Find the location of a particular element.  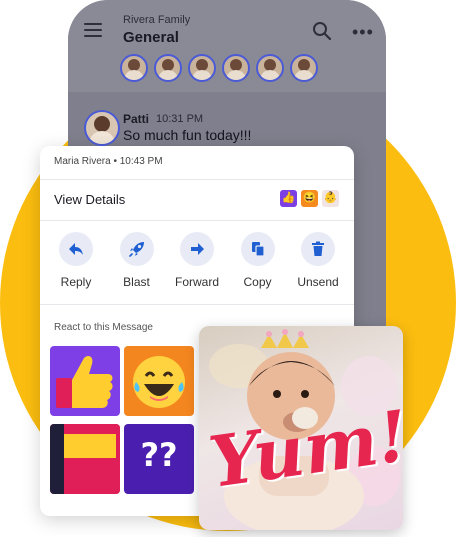

forward-label: Forward is located at coordinates (196, 282).